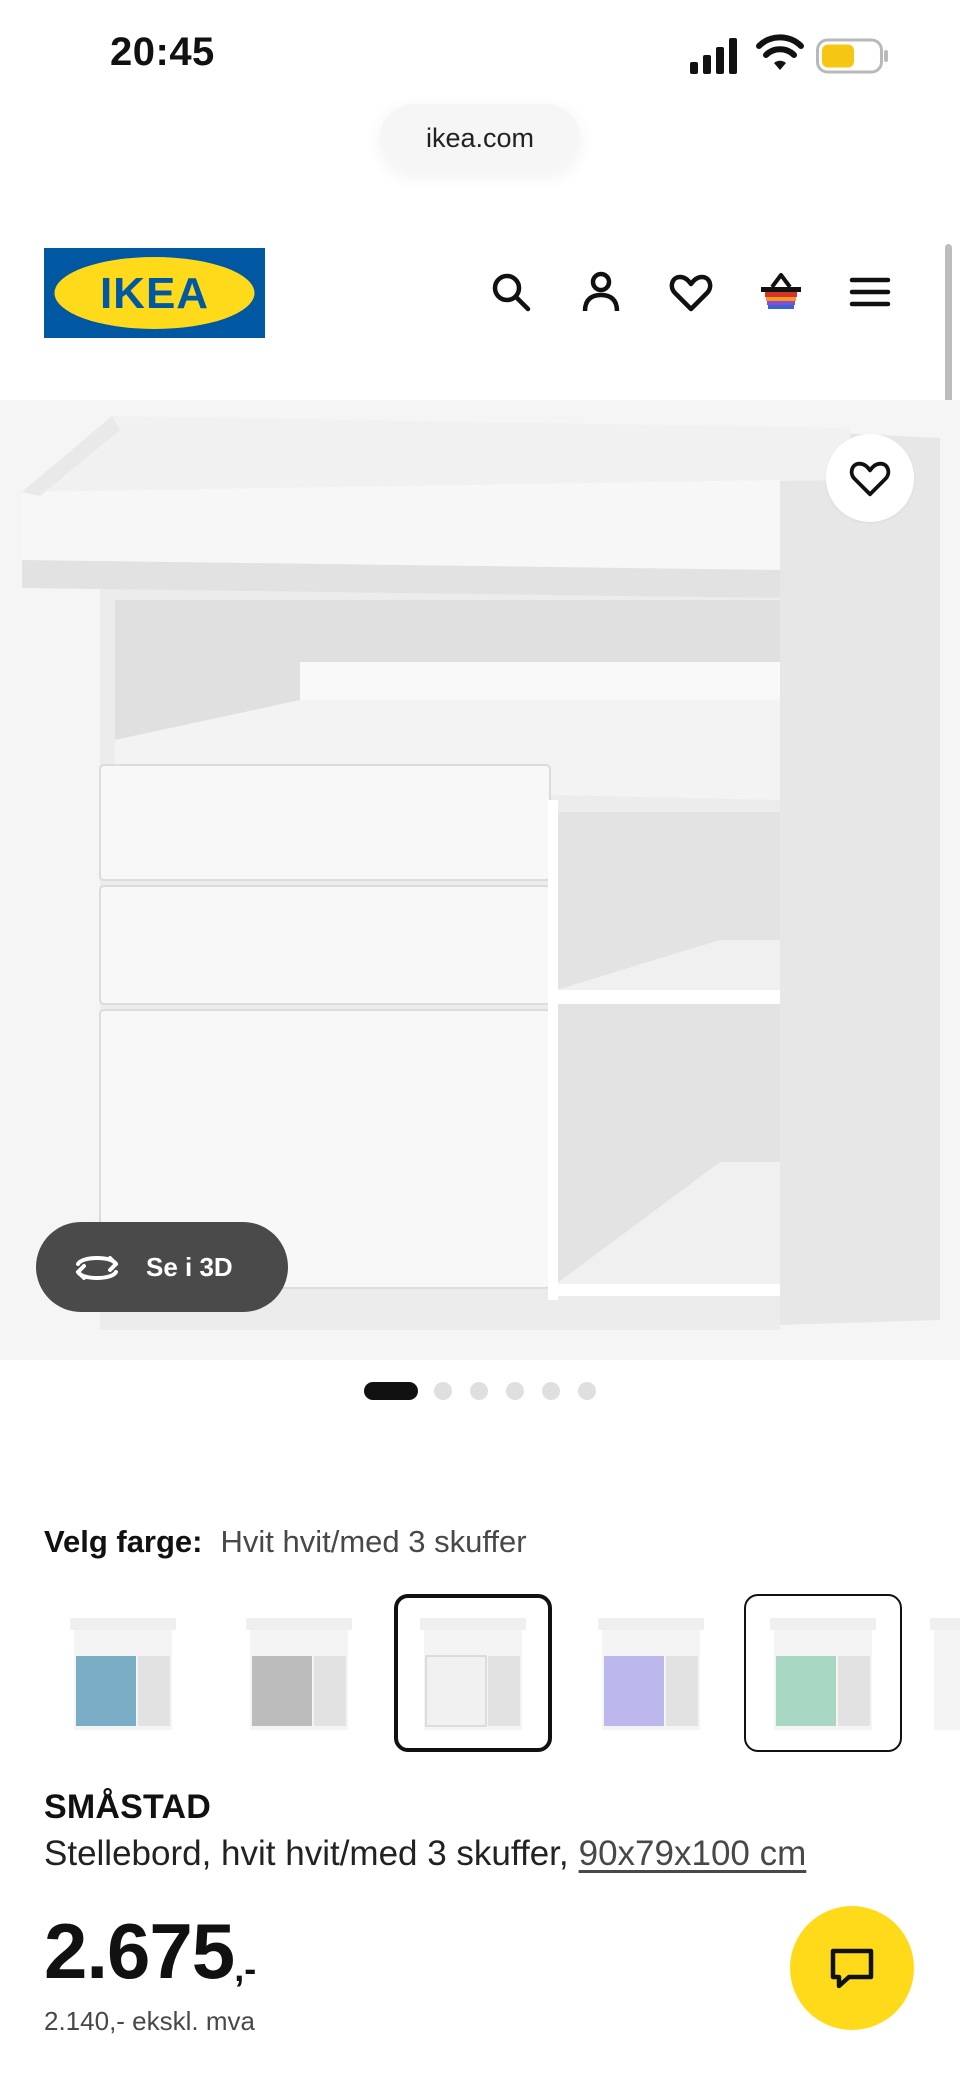 This screenshot has height=2077, width=960. What do you see at coordinates (480, 55) in the screenshot?
I see `status-bar: 20:45` at bounding box center [480, 55].